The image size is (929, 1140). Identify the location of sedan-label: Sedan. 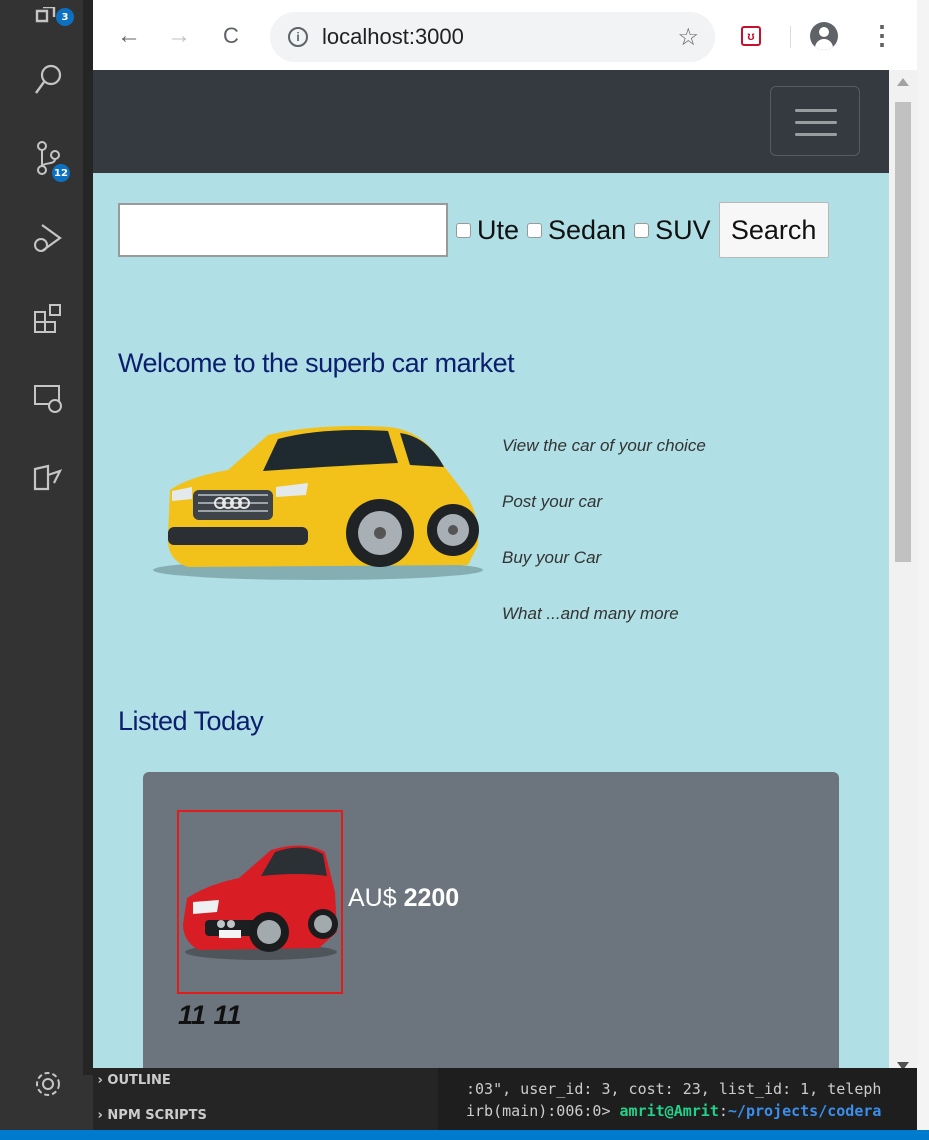
(587, 229).